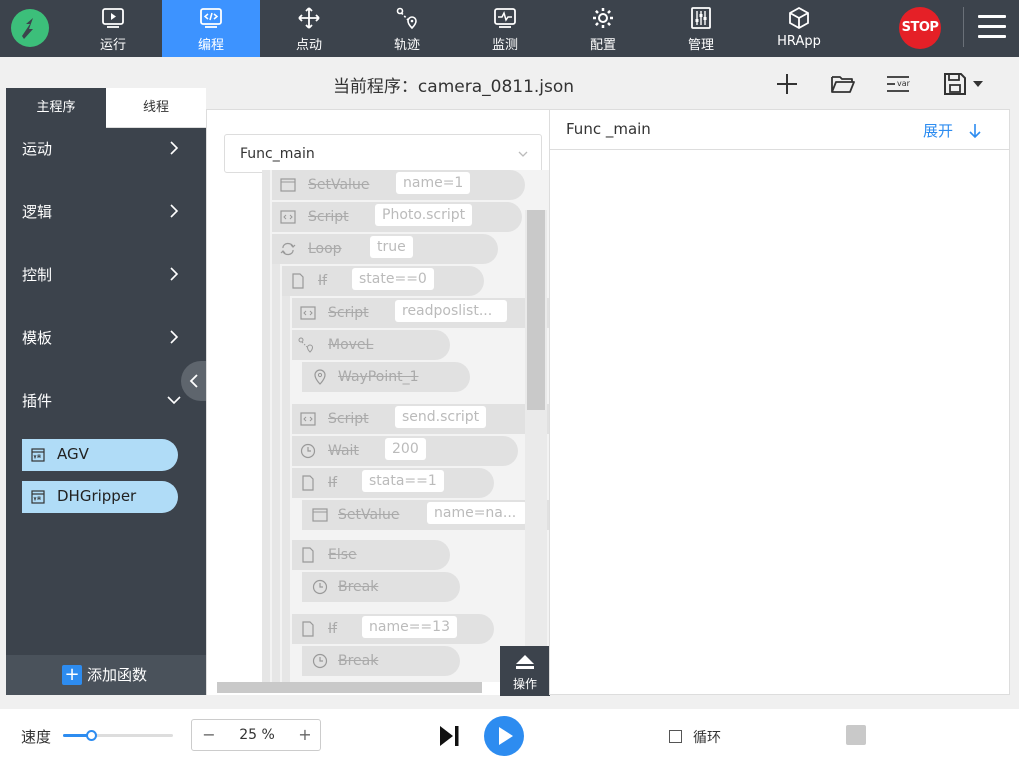 The image size is (1019, 761). Describe the element at coordinates (701, 18) in the screenshot. I see `manage-icon` at that location.